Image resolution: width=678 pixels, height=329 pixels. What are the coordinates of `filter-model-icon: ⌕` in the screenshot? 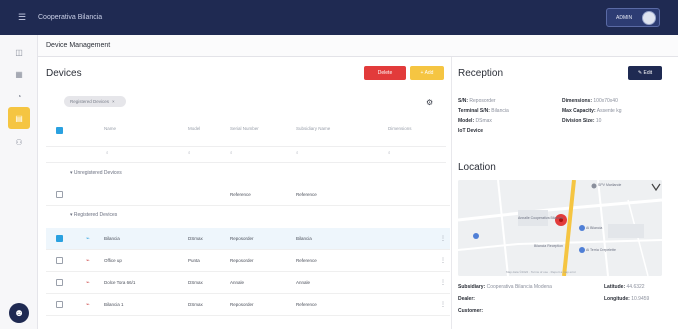 It's located at (189, 152).